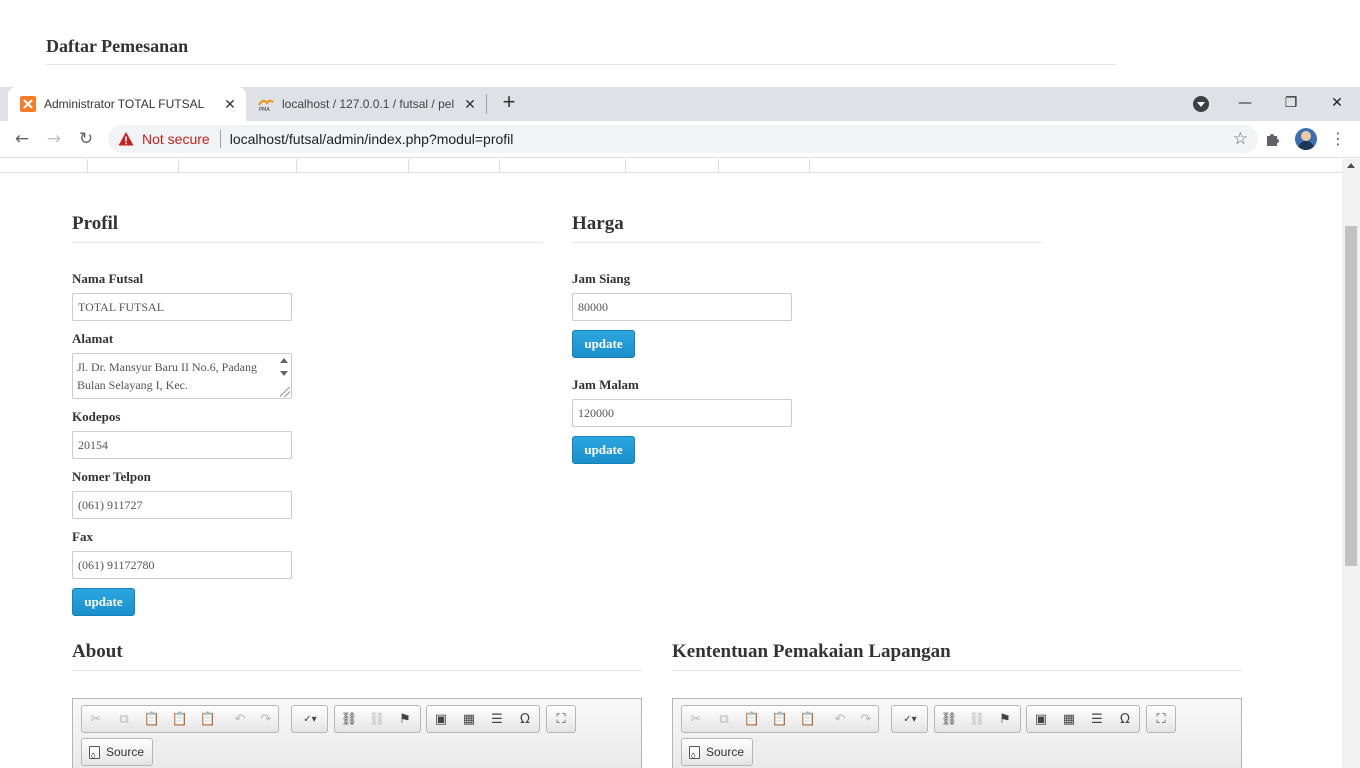 This screenshot has width=1360, height=768. What do you see at coordinates (1338, 139) in the screenshot?
I see `more-menu-icon: ⋮` at bounding box center [1338, 139].